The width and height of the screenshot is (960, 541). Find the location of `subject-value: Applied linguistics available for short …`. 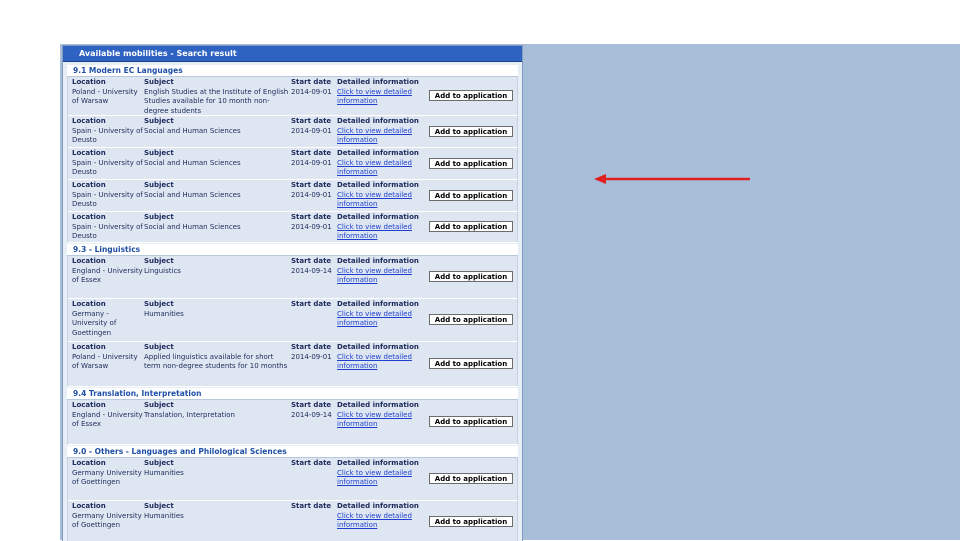

subject-value: Applied linguistics available for short … is located at coordinates (216, 361).